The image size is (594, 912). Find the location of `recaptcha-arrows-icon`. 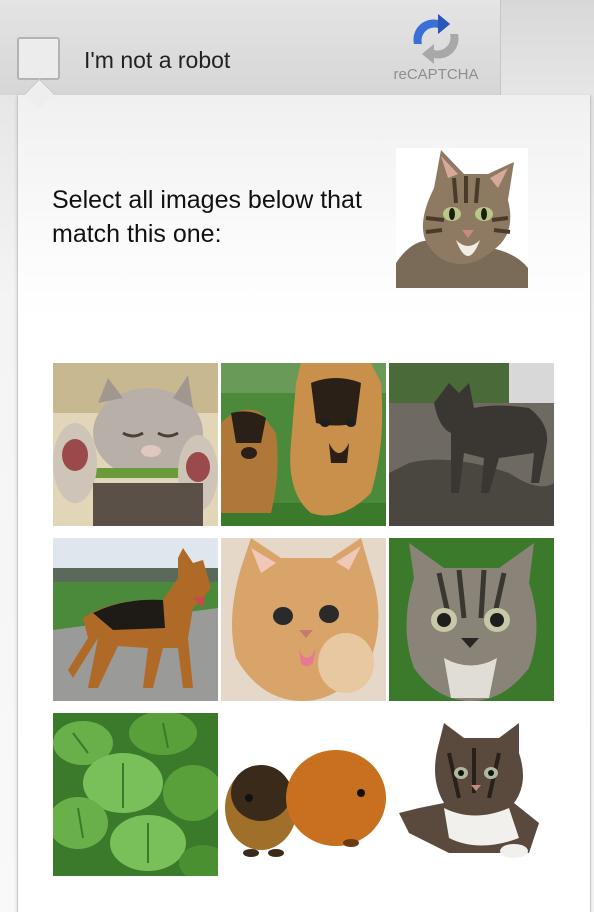

recaptcha-arrows-icon is located at coordinates (436, 39).